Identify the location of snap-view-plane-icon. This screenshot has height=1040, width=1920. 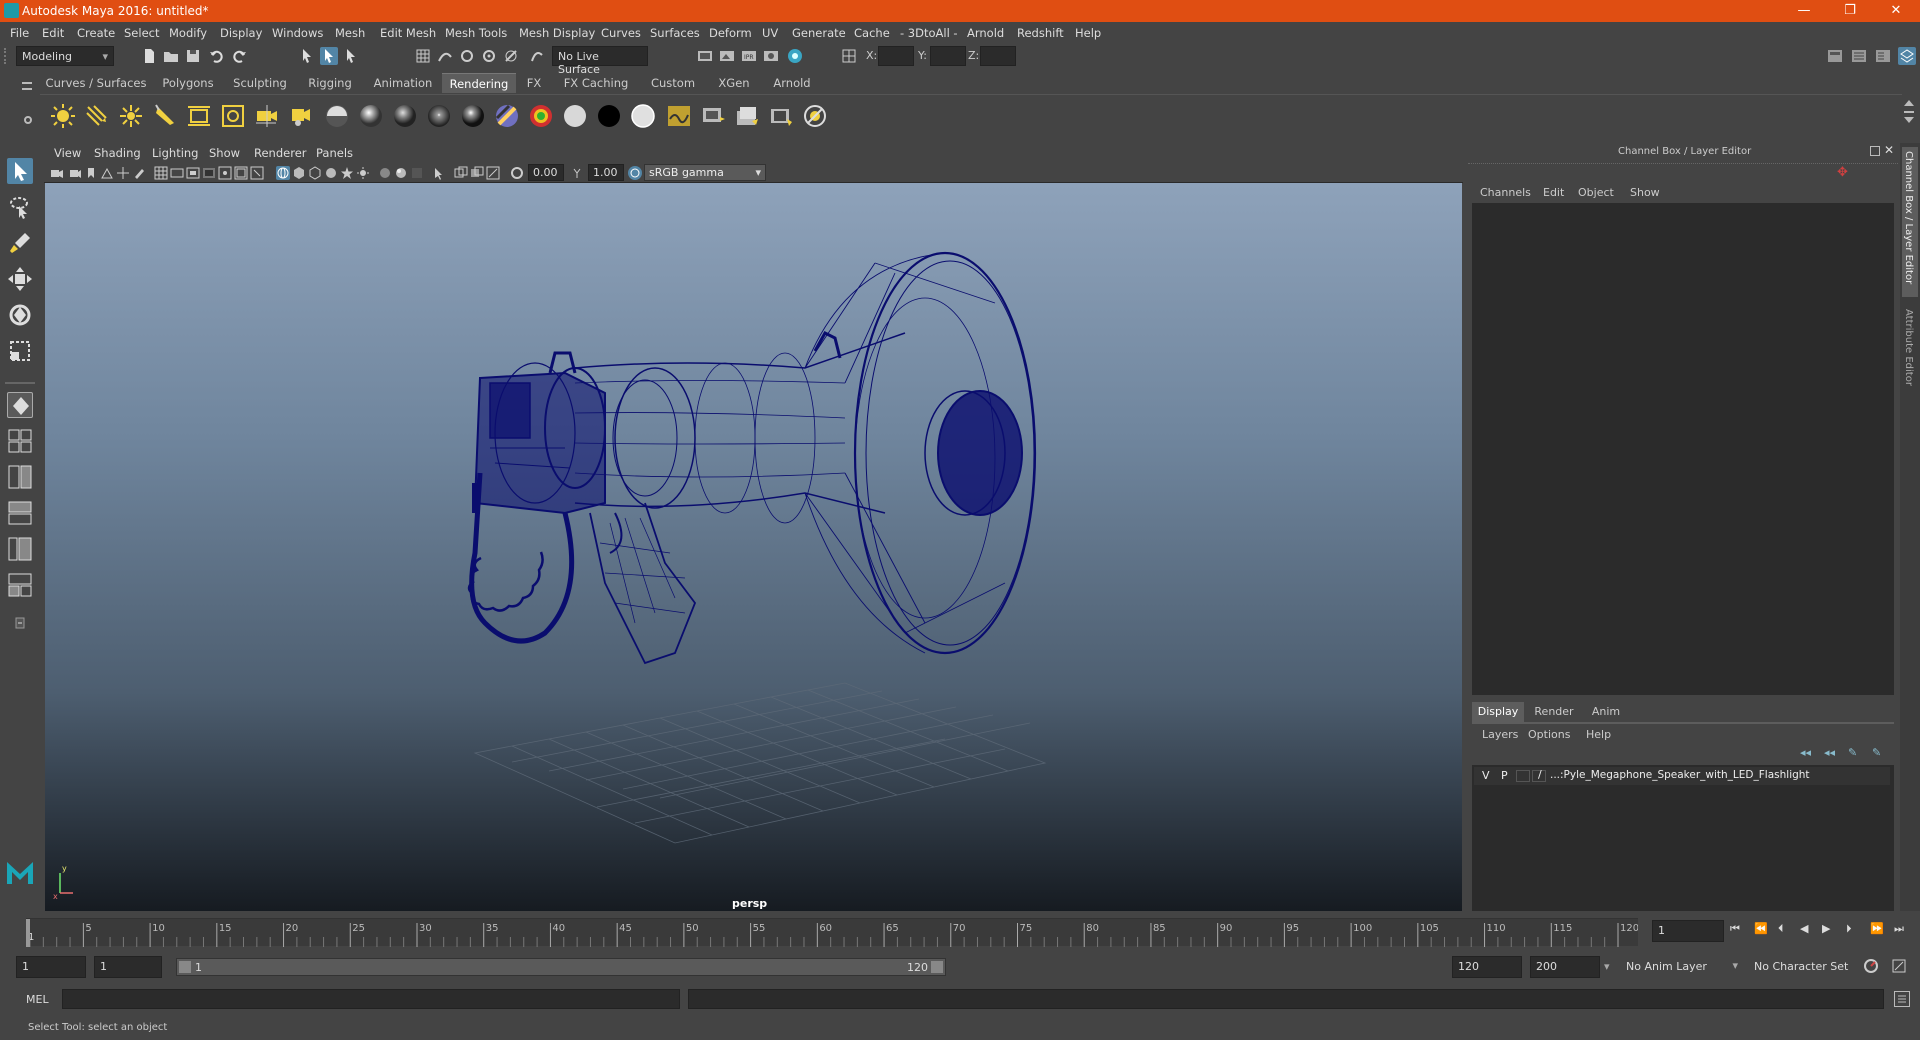
(489, 56).